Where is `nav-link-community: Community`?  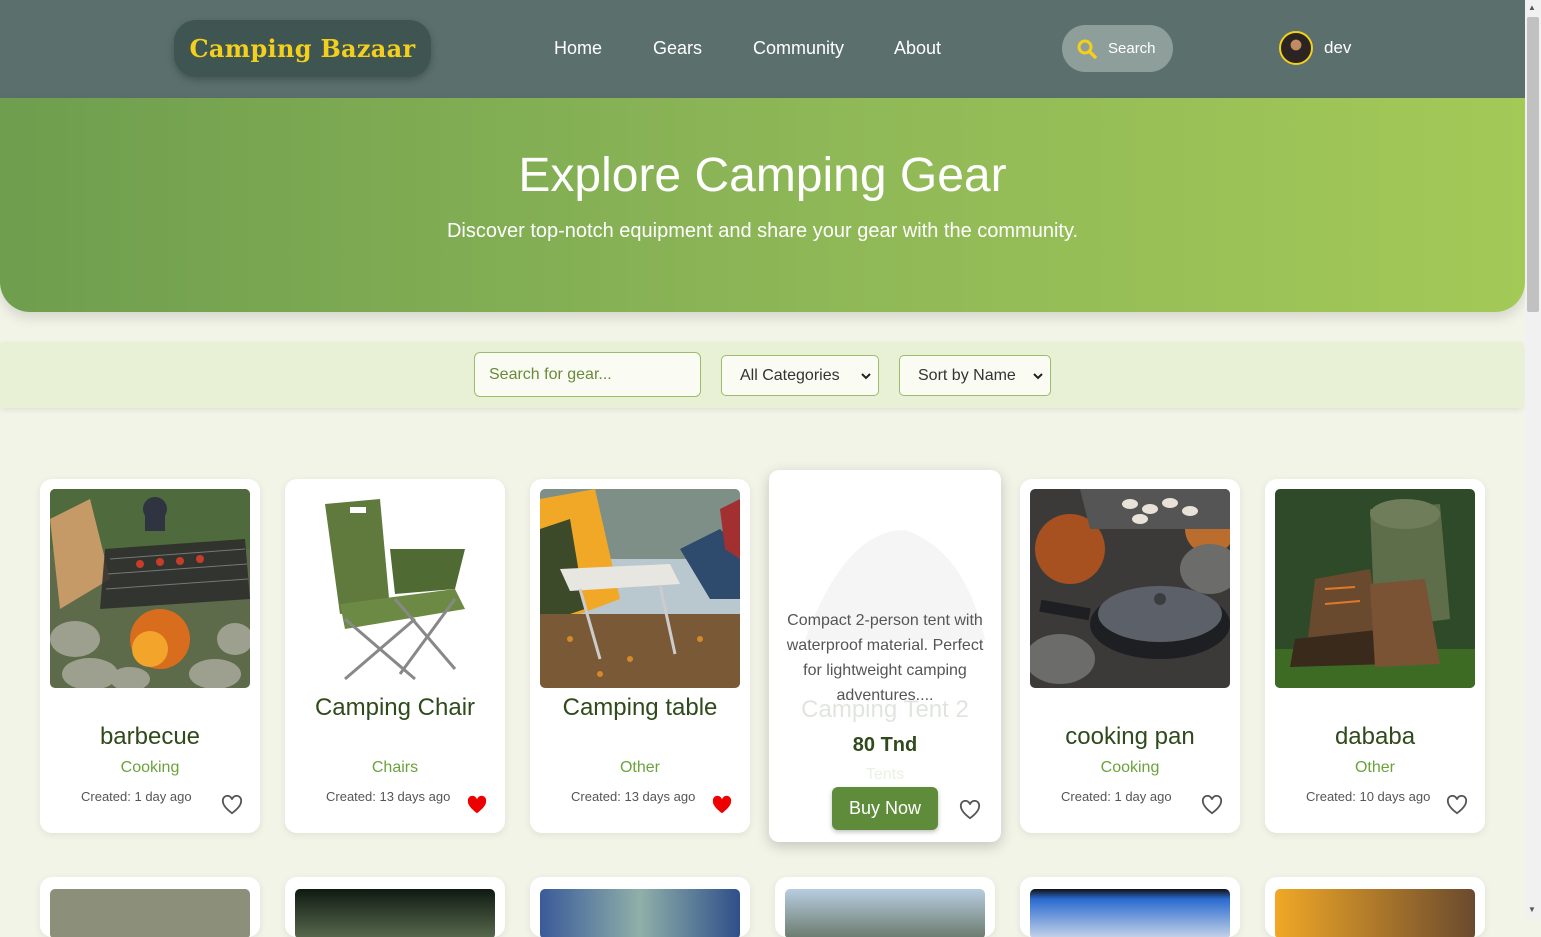
nav-link-community: Community is located at coordinates (798, 48).